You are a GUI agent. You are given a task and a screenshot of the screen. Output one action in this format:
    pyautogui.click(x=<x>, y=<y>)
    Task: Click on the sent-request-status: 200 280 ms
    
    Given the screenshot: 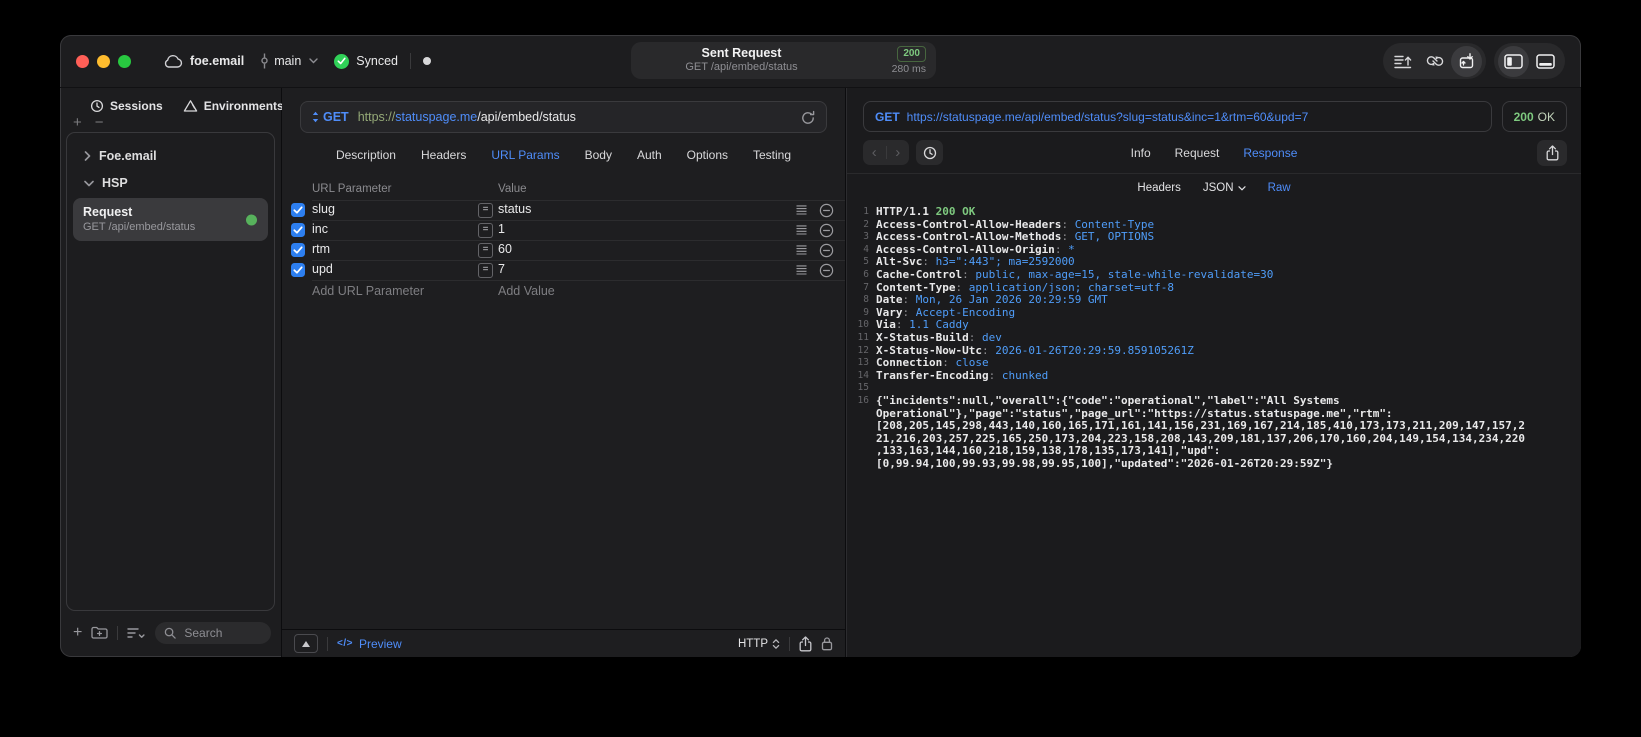 What is the action you would take?
    pyautogui.click(x=894, y=60)
    